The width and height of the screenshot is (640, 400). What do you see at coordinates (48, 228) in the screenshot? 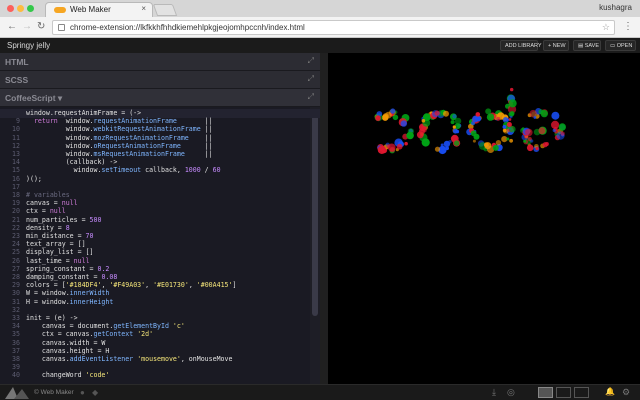
I see `code-text: density = 8` at bounding box center [48, 228].